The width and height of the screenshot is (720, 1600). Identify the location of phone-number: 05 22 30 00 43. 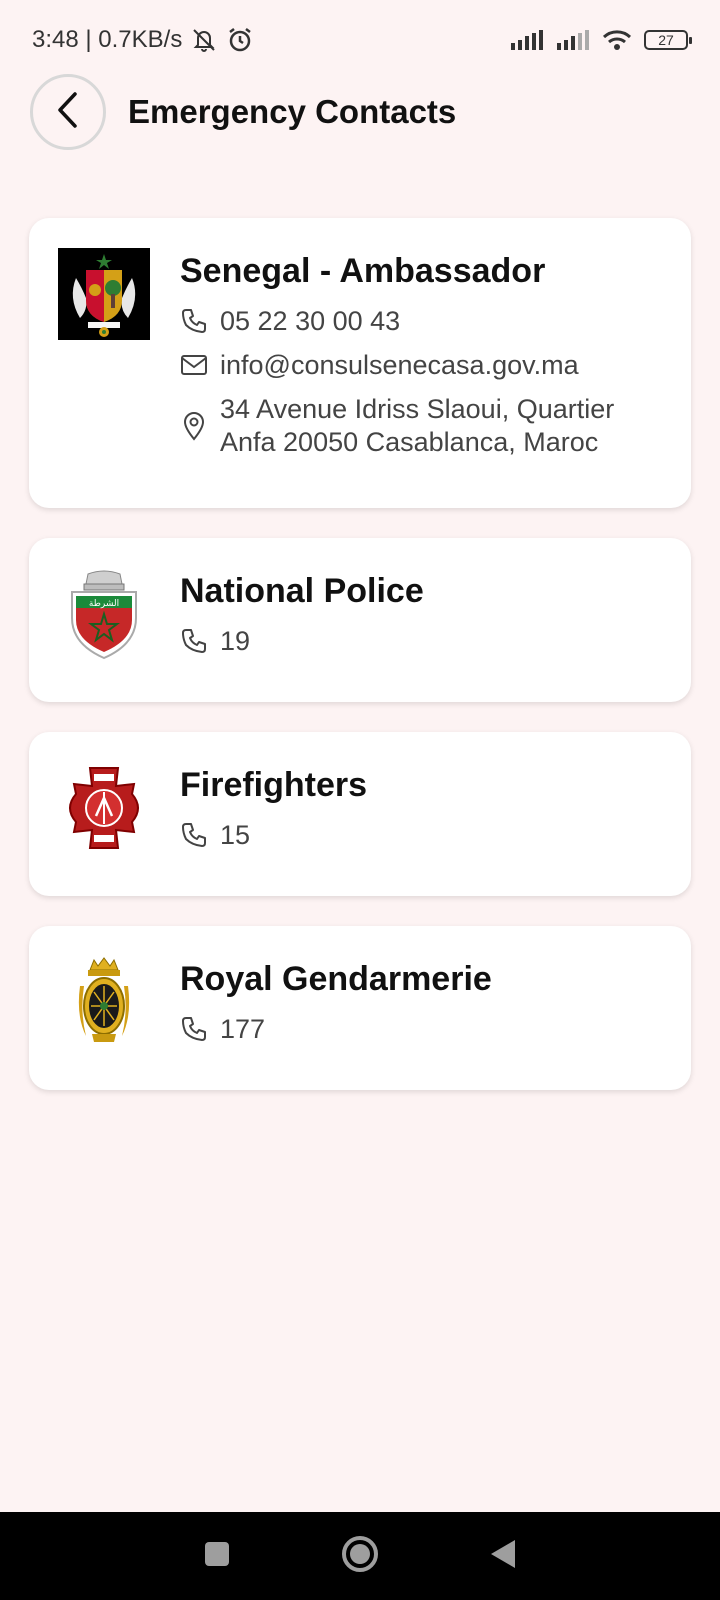
(310, 321).